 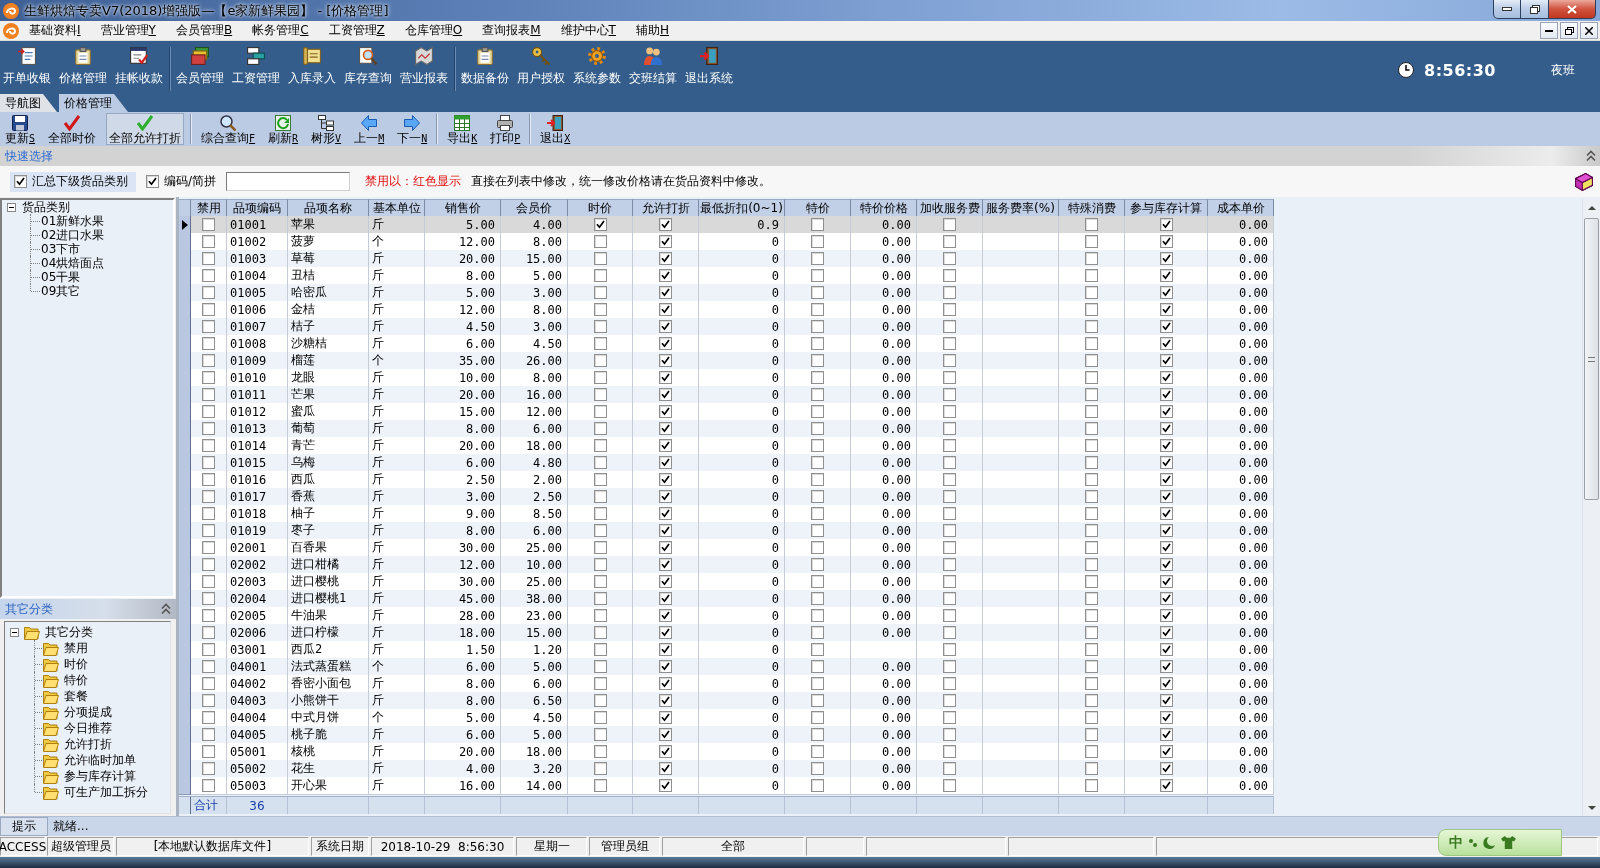 I want to click on table-row: 01015 乌梅 斤 6.00 4.80 0 0.00 0.00, so click(x=726, y=462).